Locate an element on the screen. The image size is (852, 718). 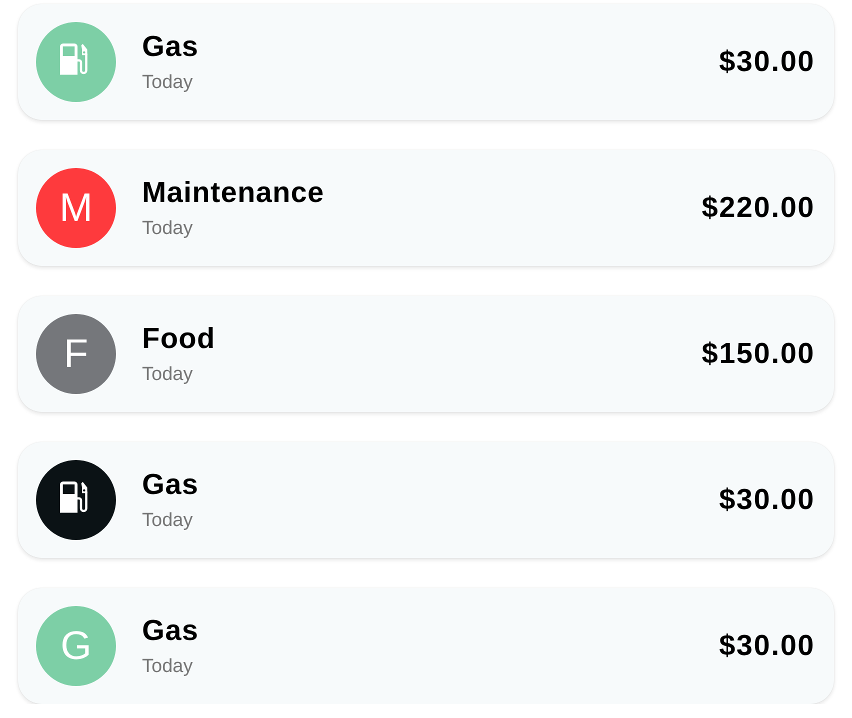
transaction-amount: $150.00 is located at coordinates (758, 354).